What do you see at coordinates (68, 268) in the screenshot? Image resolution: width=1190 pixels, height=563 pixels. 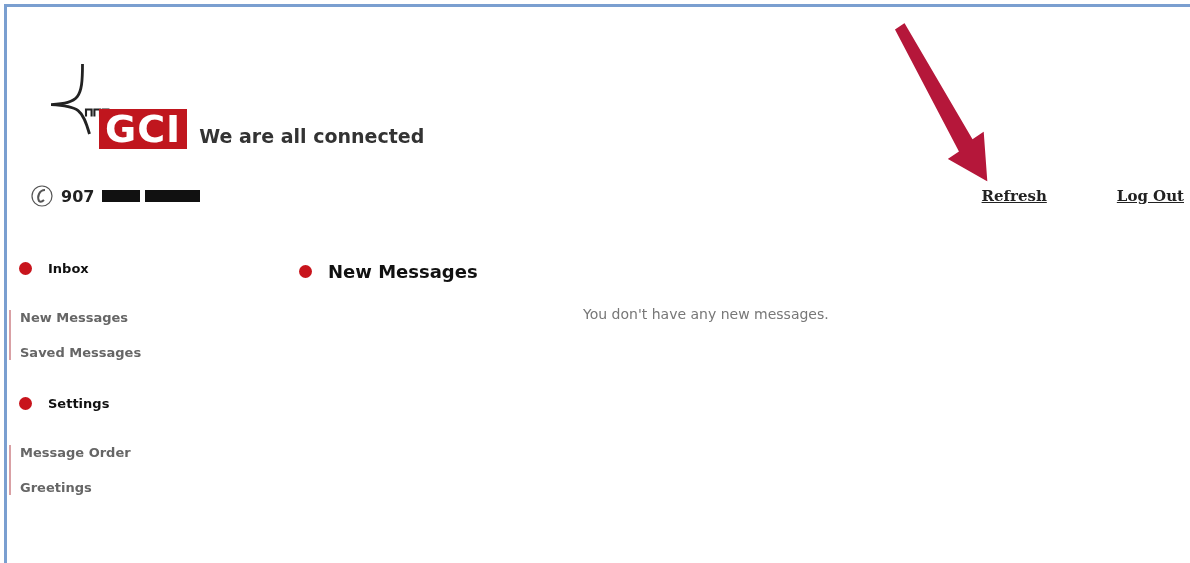 I see `section-heading: Inbox` at bounding box center [68, 268].